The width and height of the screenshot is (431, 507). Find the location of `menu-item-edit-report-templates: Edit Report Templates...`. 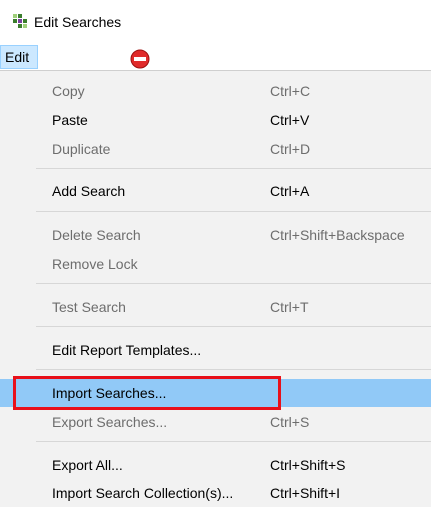

menu-item-edit-report-templates: Edit Report Templates... is located at coordinates (215, 350).